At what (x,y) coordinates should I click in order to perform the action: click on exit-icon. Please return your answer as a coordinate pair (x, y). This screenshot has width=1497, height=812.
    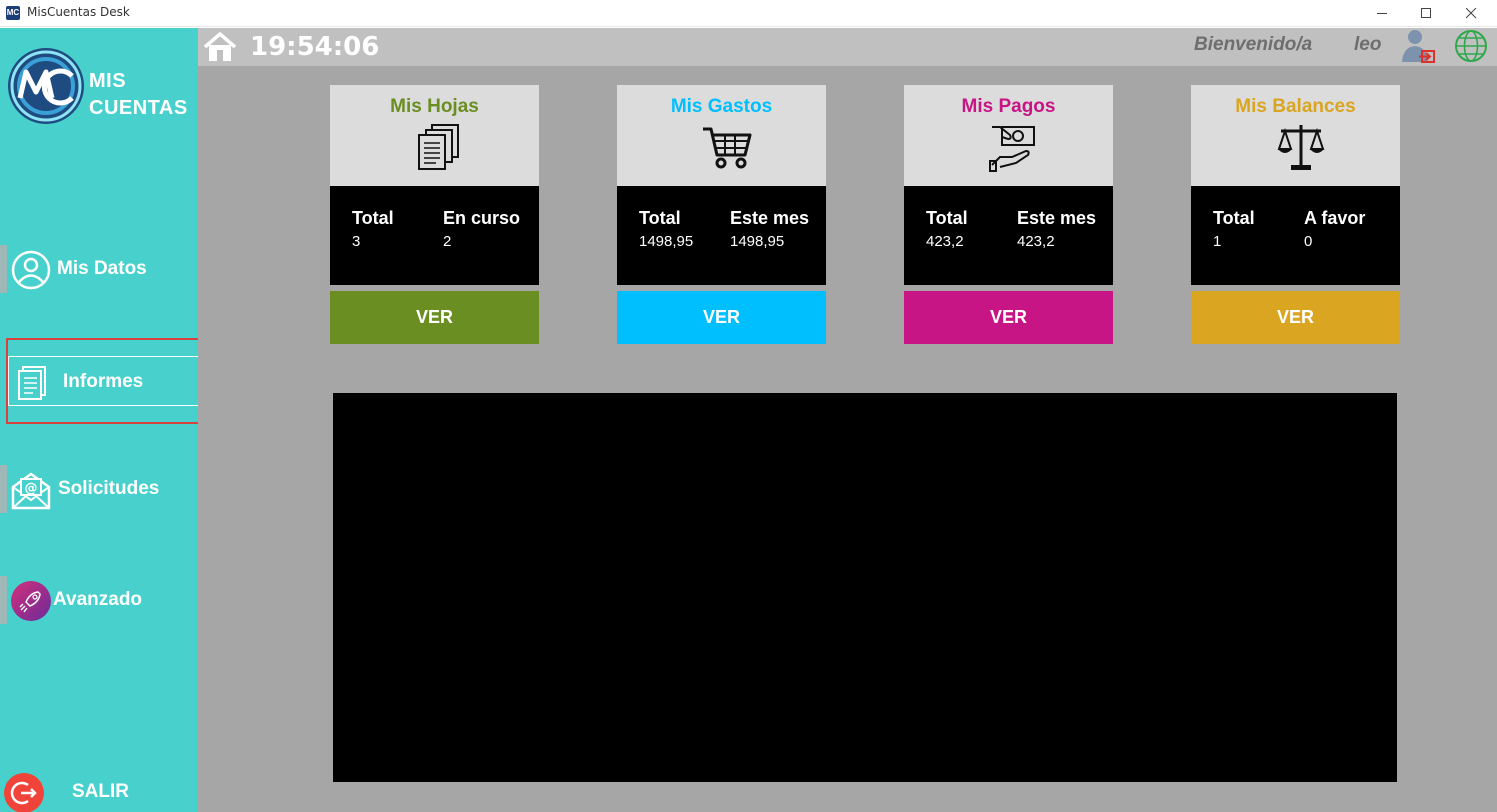
    Looking at the image, I should click on (23, 793).